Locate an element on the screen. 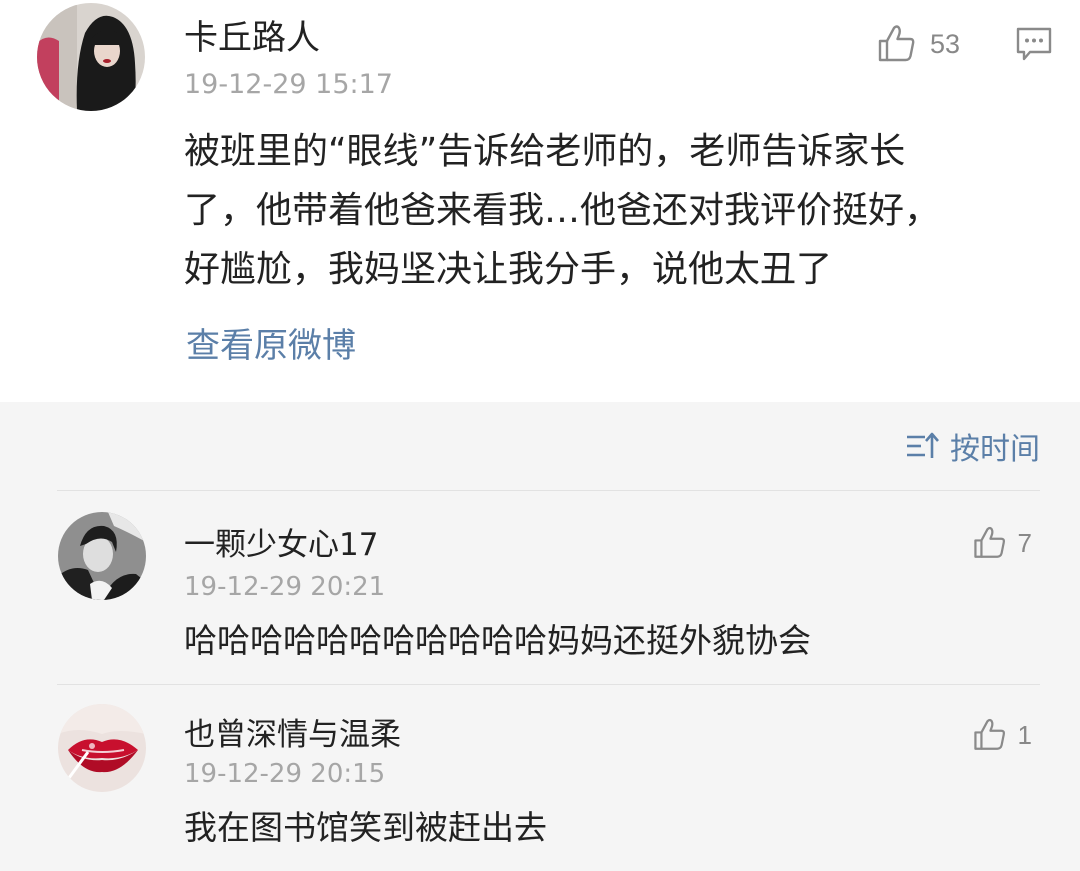  comment-timestamp: 19-12-29 20:15 is located at coordinates (285, 774).